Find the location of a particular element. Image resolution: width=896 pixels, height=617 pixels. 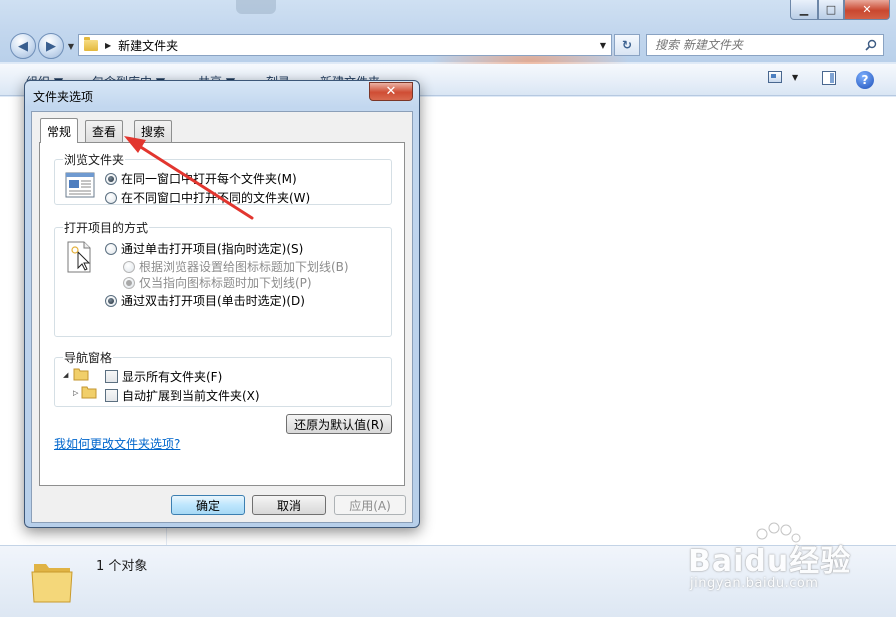

tab-view: 查看 is located at coordinates (104, 131).